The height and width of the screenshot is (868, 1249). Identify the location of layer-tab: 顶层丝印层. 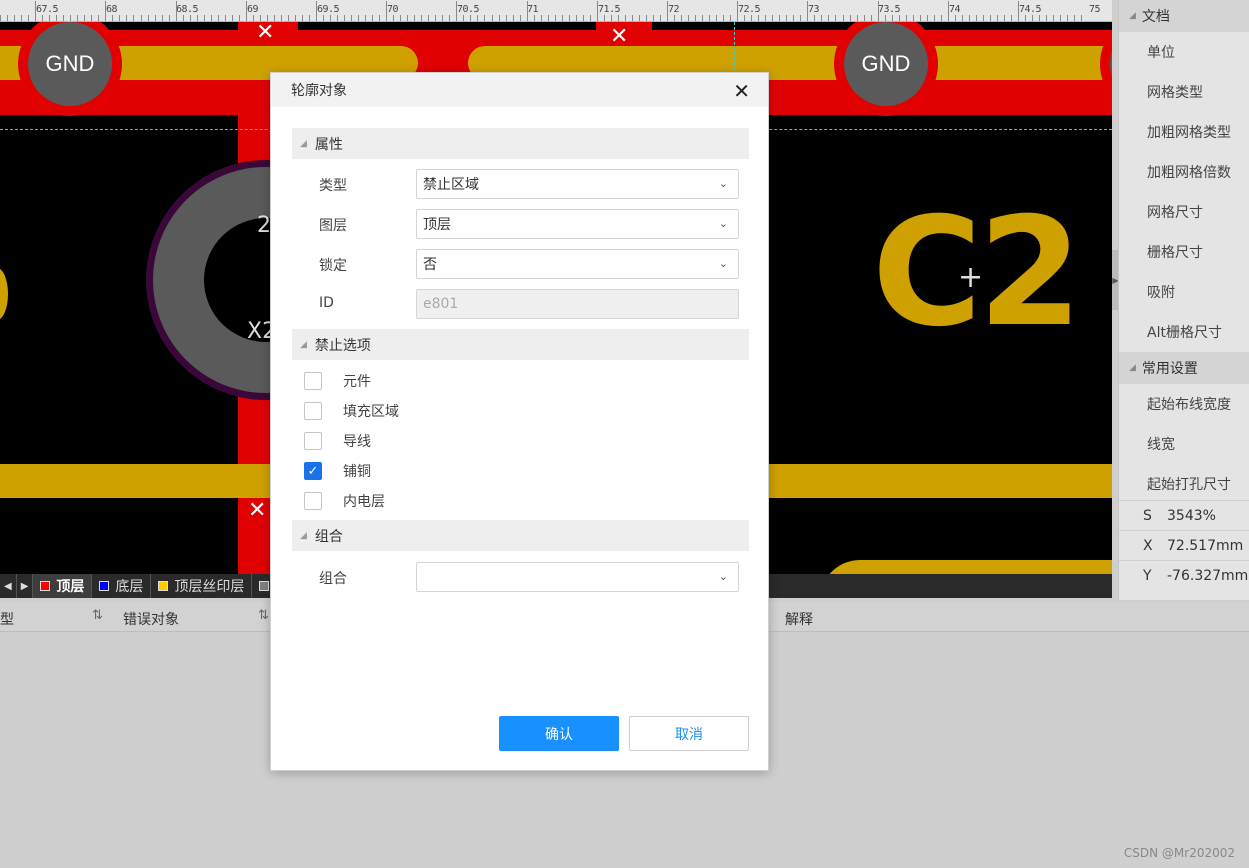
(202, 586).